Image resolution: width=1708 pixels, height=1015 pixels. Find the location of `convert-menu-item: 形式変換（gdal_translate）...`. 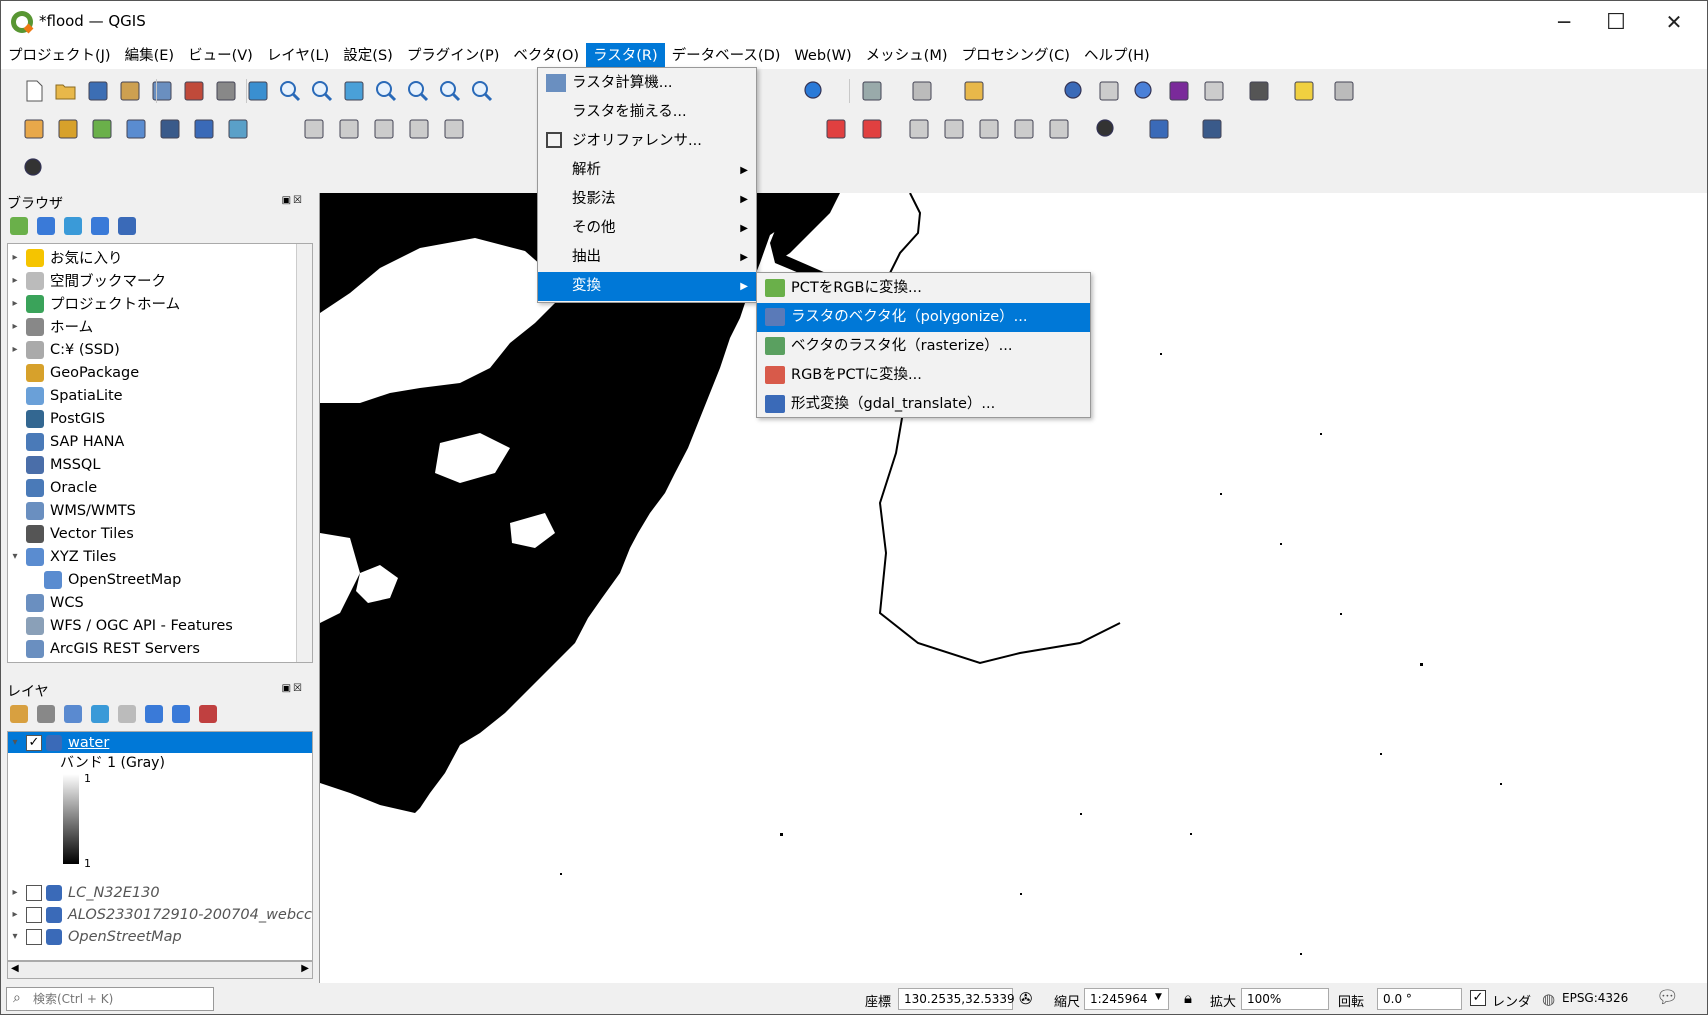

convert-menu-item: 形式変換（gdal_translate）... is located at coordinates (923, 404).